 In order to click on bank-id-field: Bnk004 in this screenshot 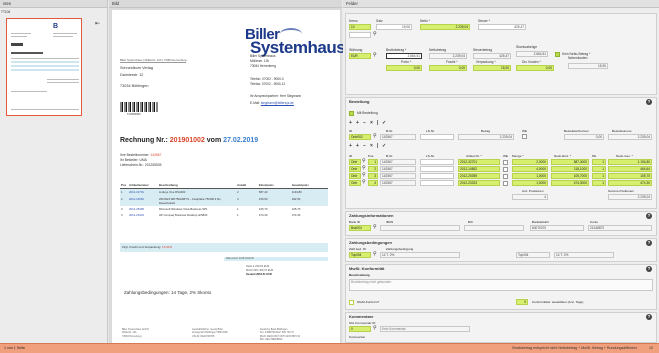, I will do `click(360, 228)`.